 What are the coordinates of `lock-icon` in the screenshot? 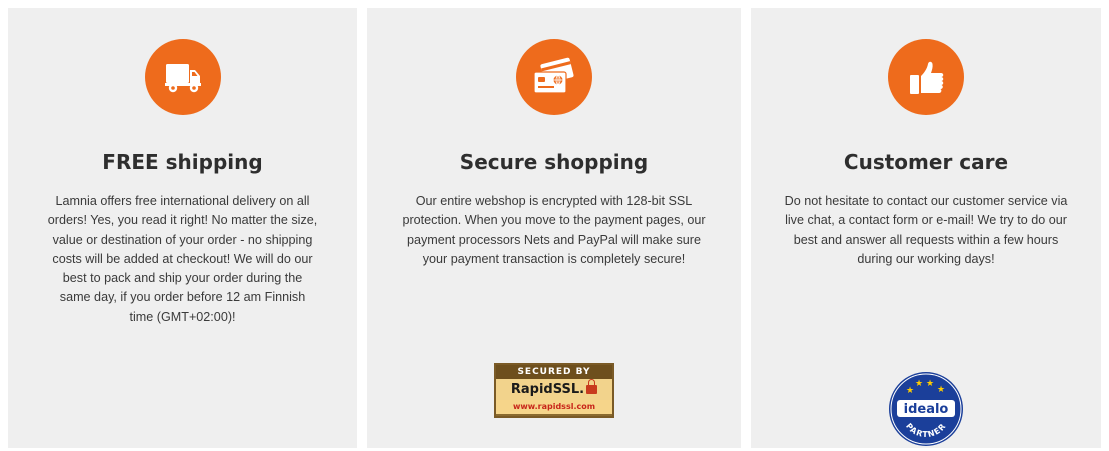 It's located at (592, 386).